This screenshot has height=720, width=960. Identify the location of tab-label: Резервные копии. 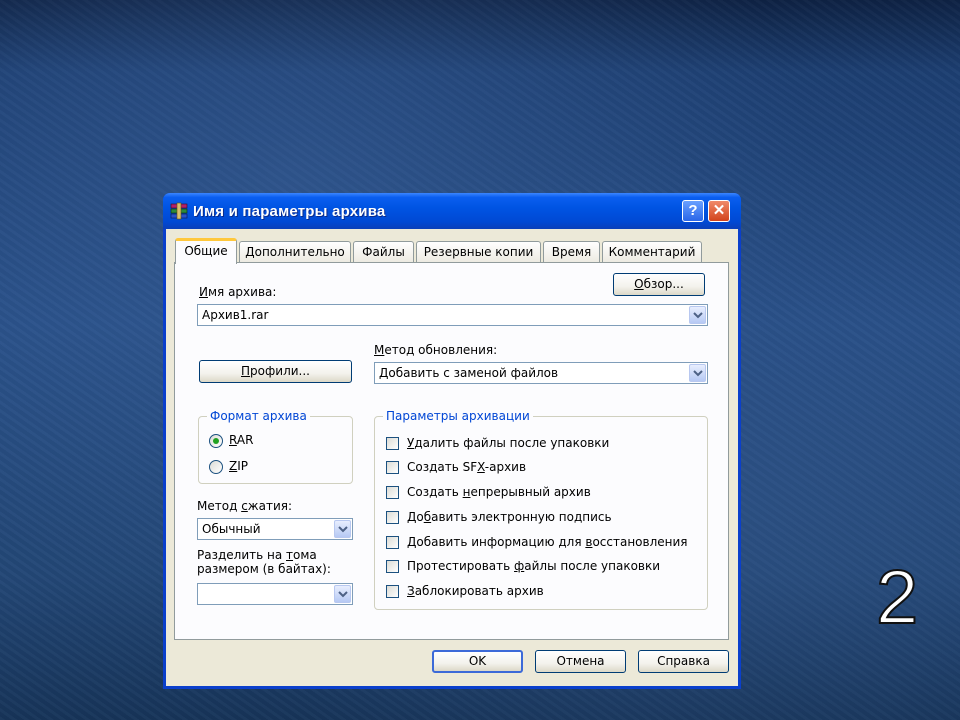
(478, 252).